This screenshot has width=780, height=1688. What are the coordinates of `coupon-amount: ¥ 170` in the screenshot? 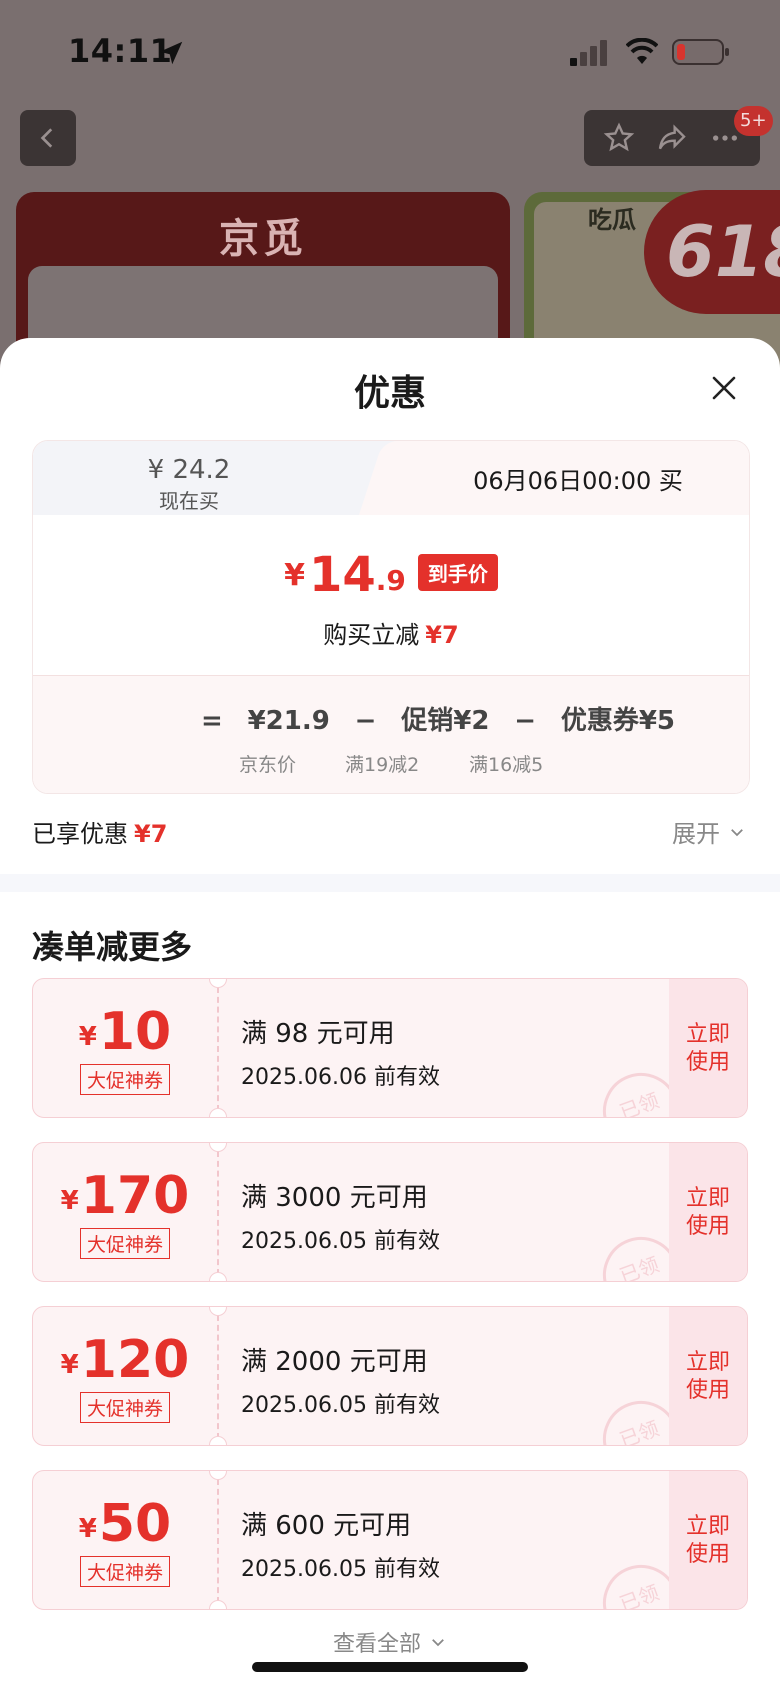 It's located at (125, 1196).